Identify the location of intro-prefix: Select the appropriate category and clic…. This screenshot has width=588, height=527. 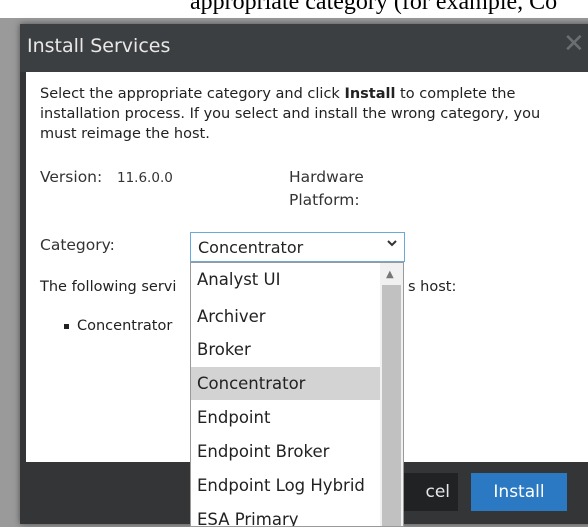
(192, 94).